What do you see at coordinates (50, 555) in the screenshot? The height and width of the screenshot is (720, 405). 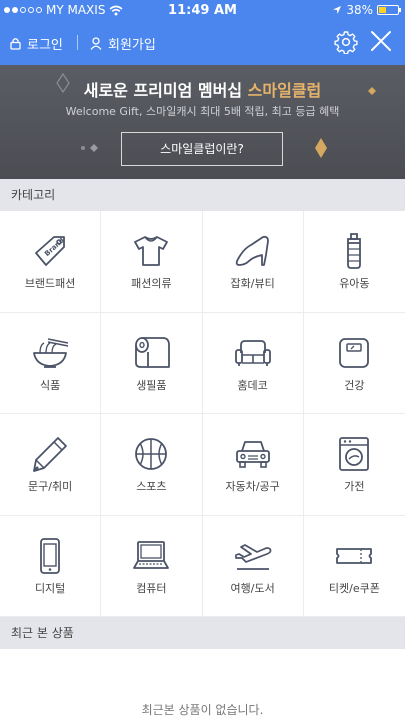 I see `smartphone-icon` at bounding box center [50, 555].